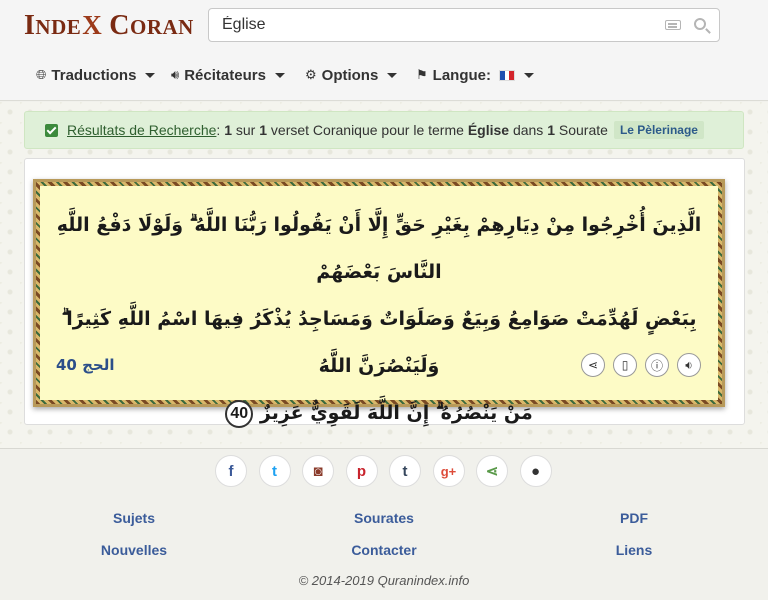 This screenshot has width=768, height=600. What do you see at coordinates (161, 27) in the screenshot?
I see `logo-letters: ORAN` at bounding box center [161, 27].